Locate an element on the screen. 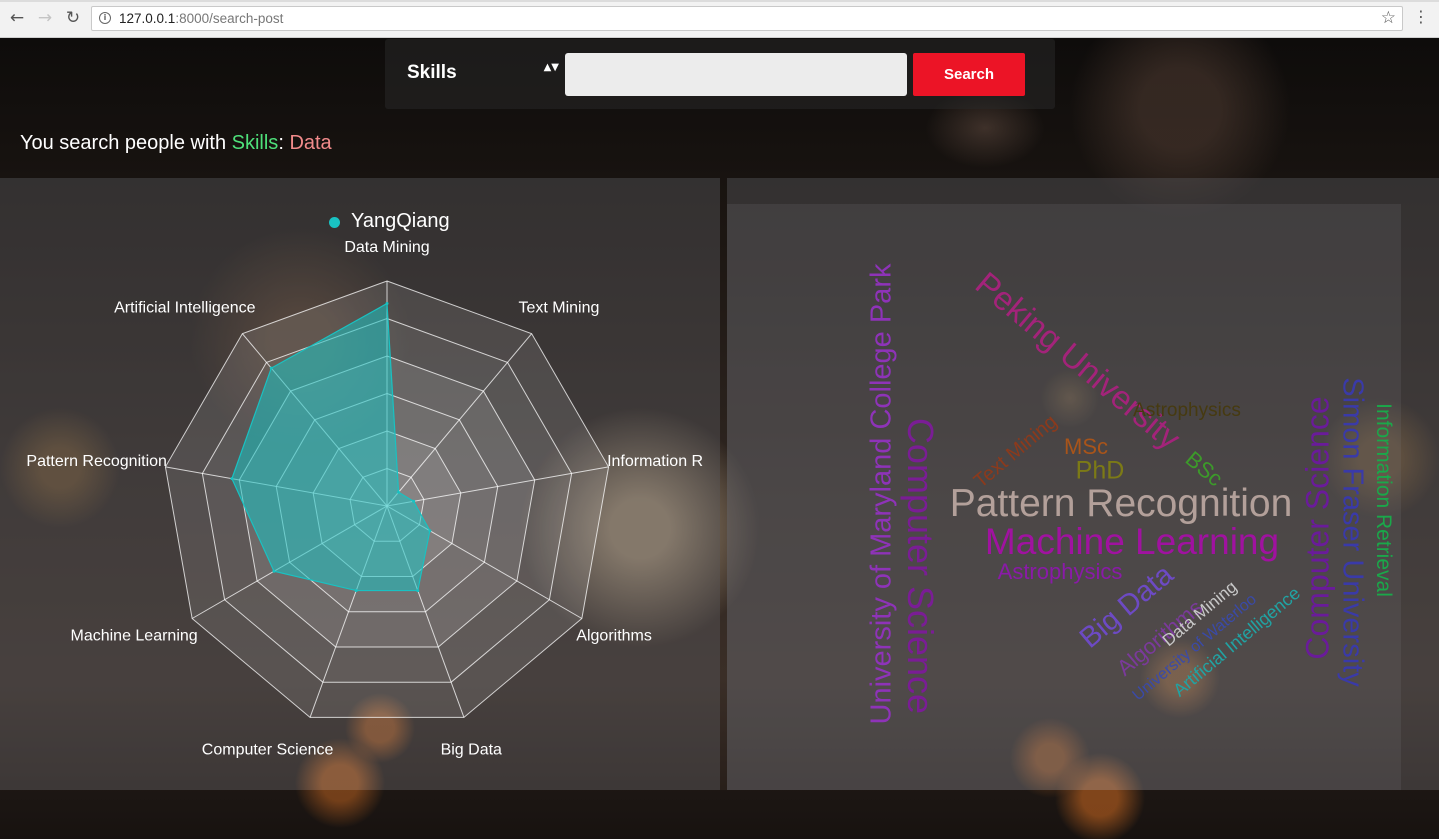  reload-icon: ↻ is located at coordinates (73, 18).